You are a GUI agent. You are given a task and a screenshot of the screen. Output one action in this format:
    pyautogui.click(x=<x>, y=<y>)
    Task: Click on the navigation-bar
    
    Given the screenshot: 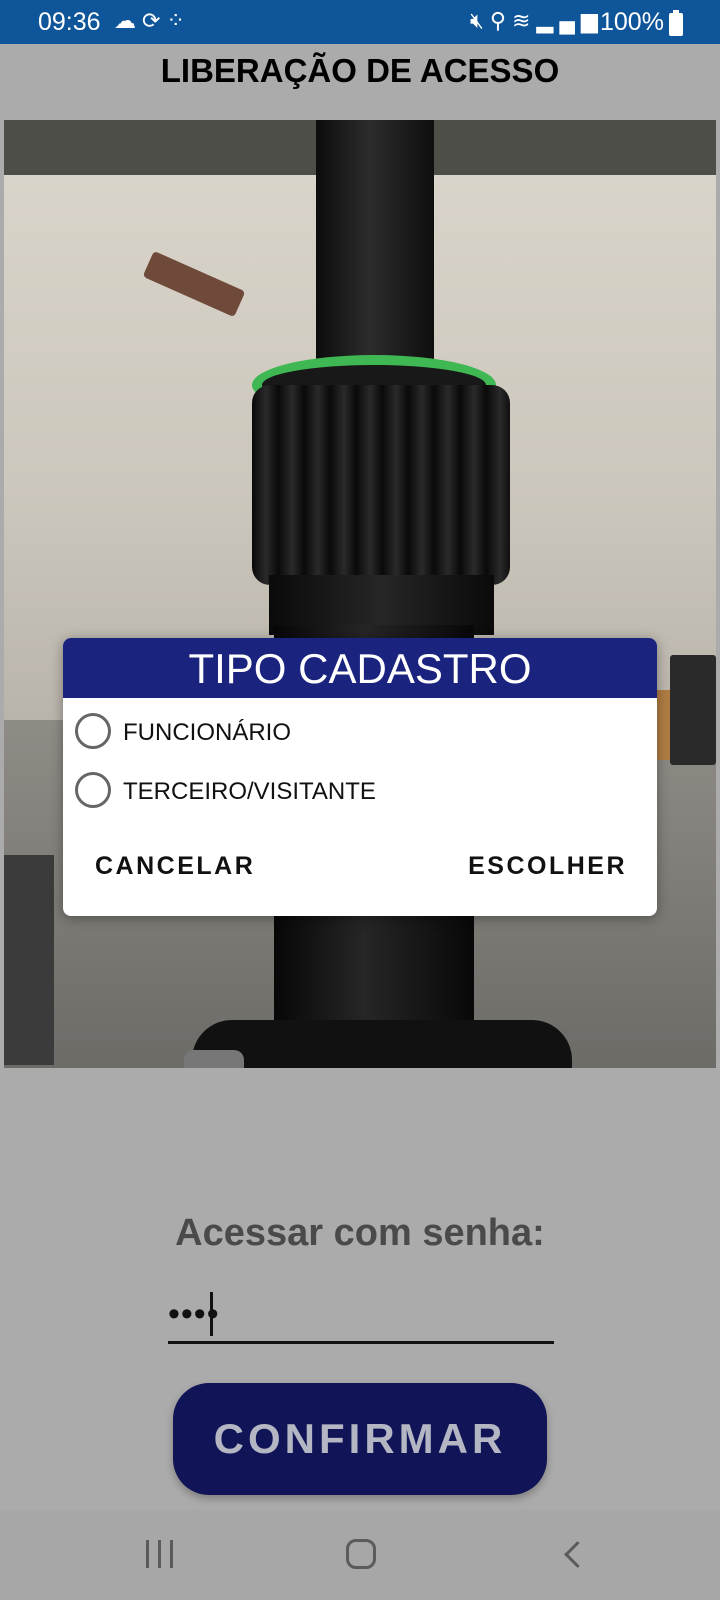 What is the action you would take?
    pyautogui.click(x=360, y=1555)
    